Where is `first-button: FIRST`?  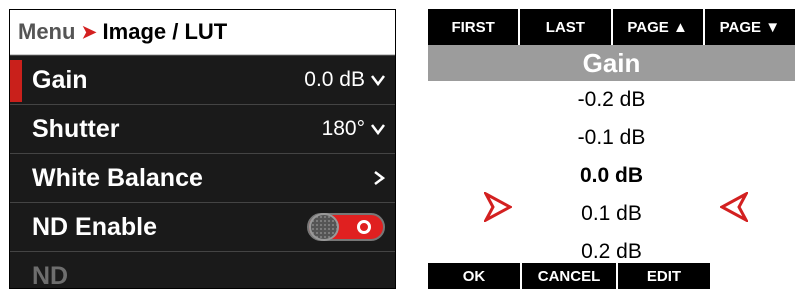 first-button: FIRST is located at coordinates (474, 27).